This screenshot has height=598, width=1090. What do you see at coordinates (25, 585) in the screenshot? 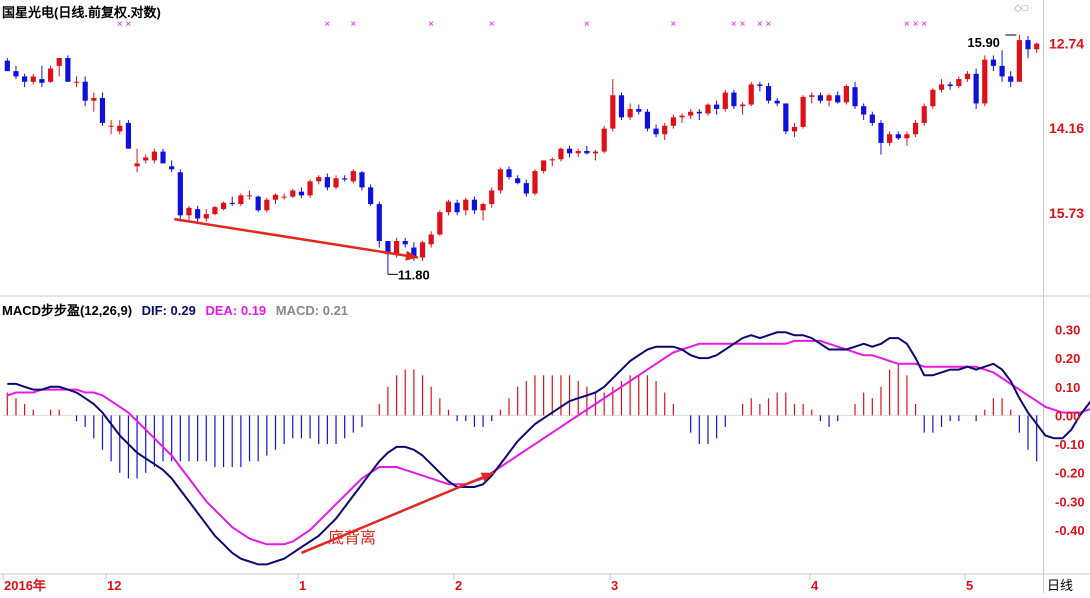
I see `x-axis-label: 2016年` at bounding box center [25, 585].